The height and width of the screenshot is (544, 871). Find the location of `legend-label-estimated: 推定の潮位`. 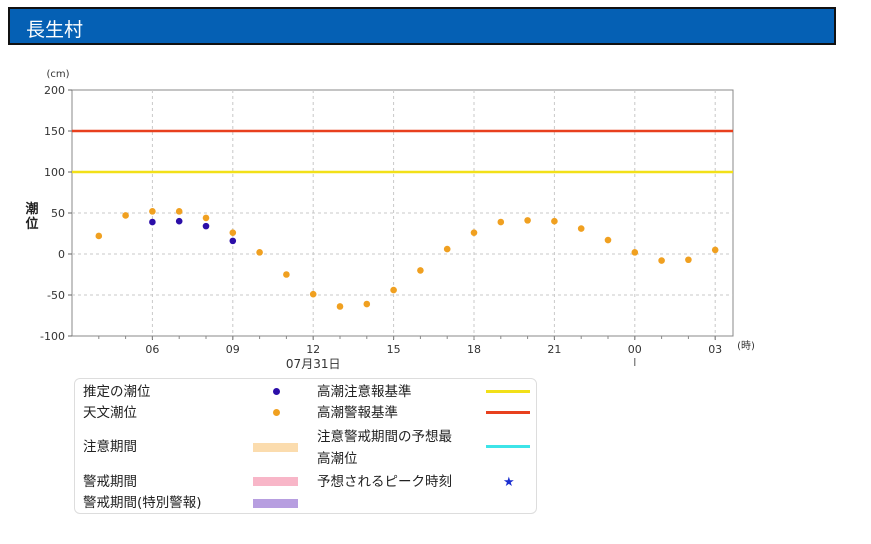

legend-label-estimated: 推定の潮位 is located at coordinates (117, 392).